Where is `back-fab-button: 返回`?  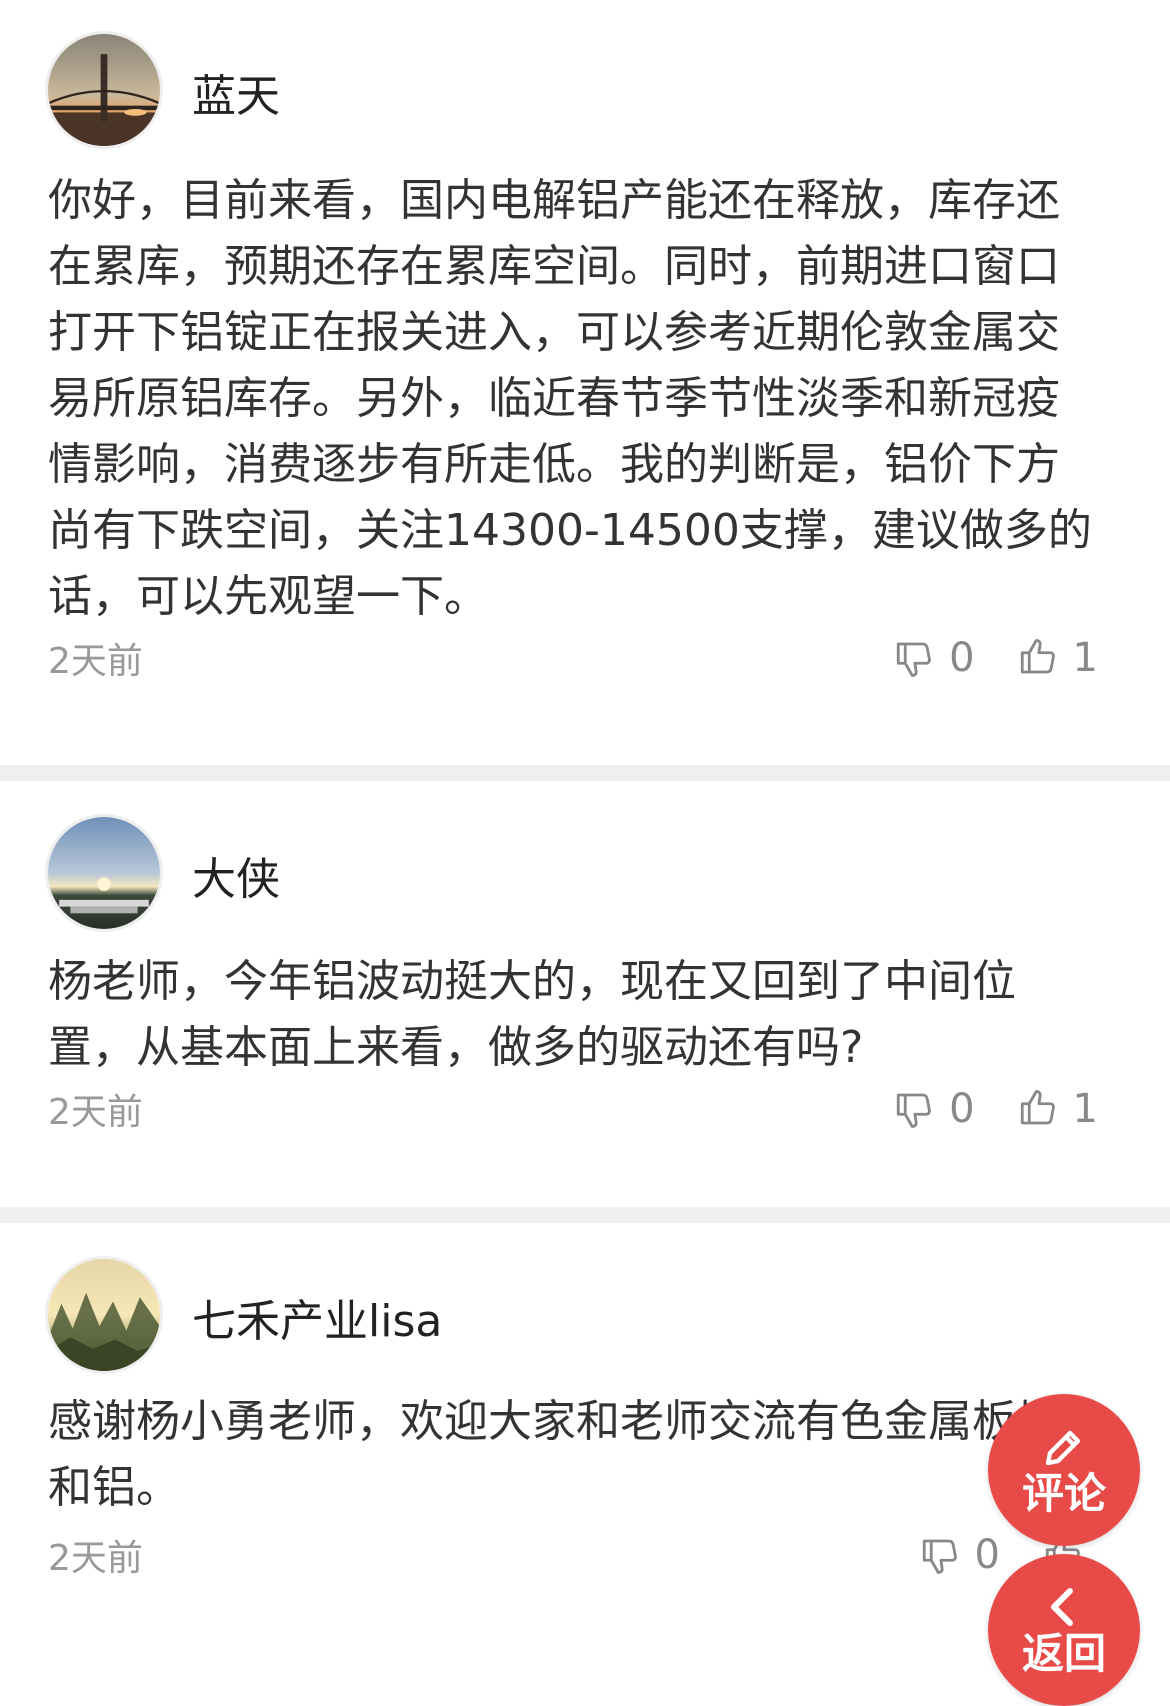 back-fab-button: 返回 is located at coordinates (1064, 1630).